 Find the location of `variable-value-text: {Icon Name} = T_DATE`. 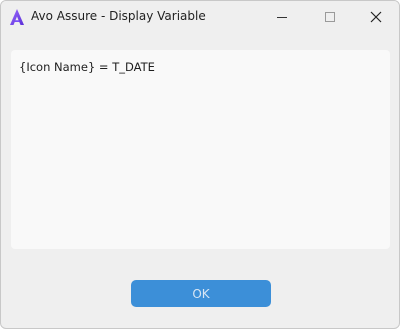

variable-value-text: {Icon Name} = T_DATE is located at coordinates (87, 67).